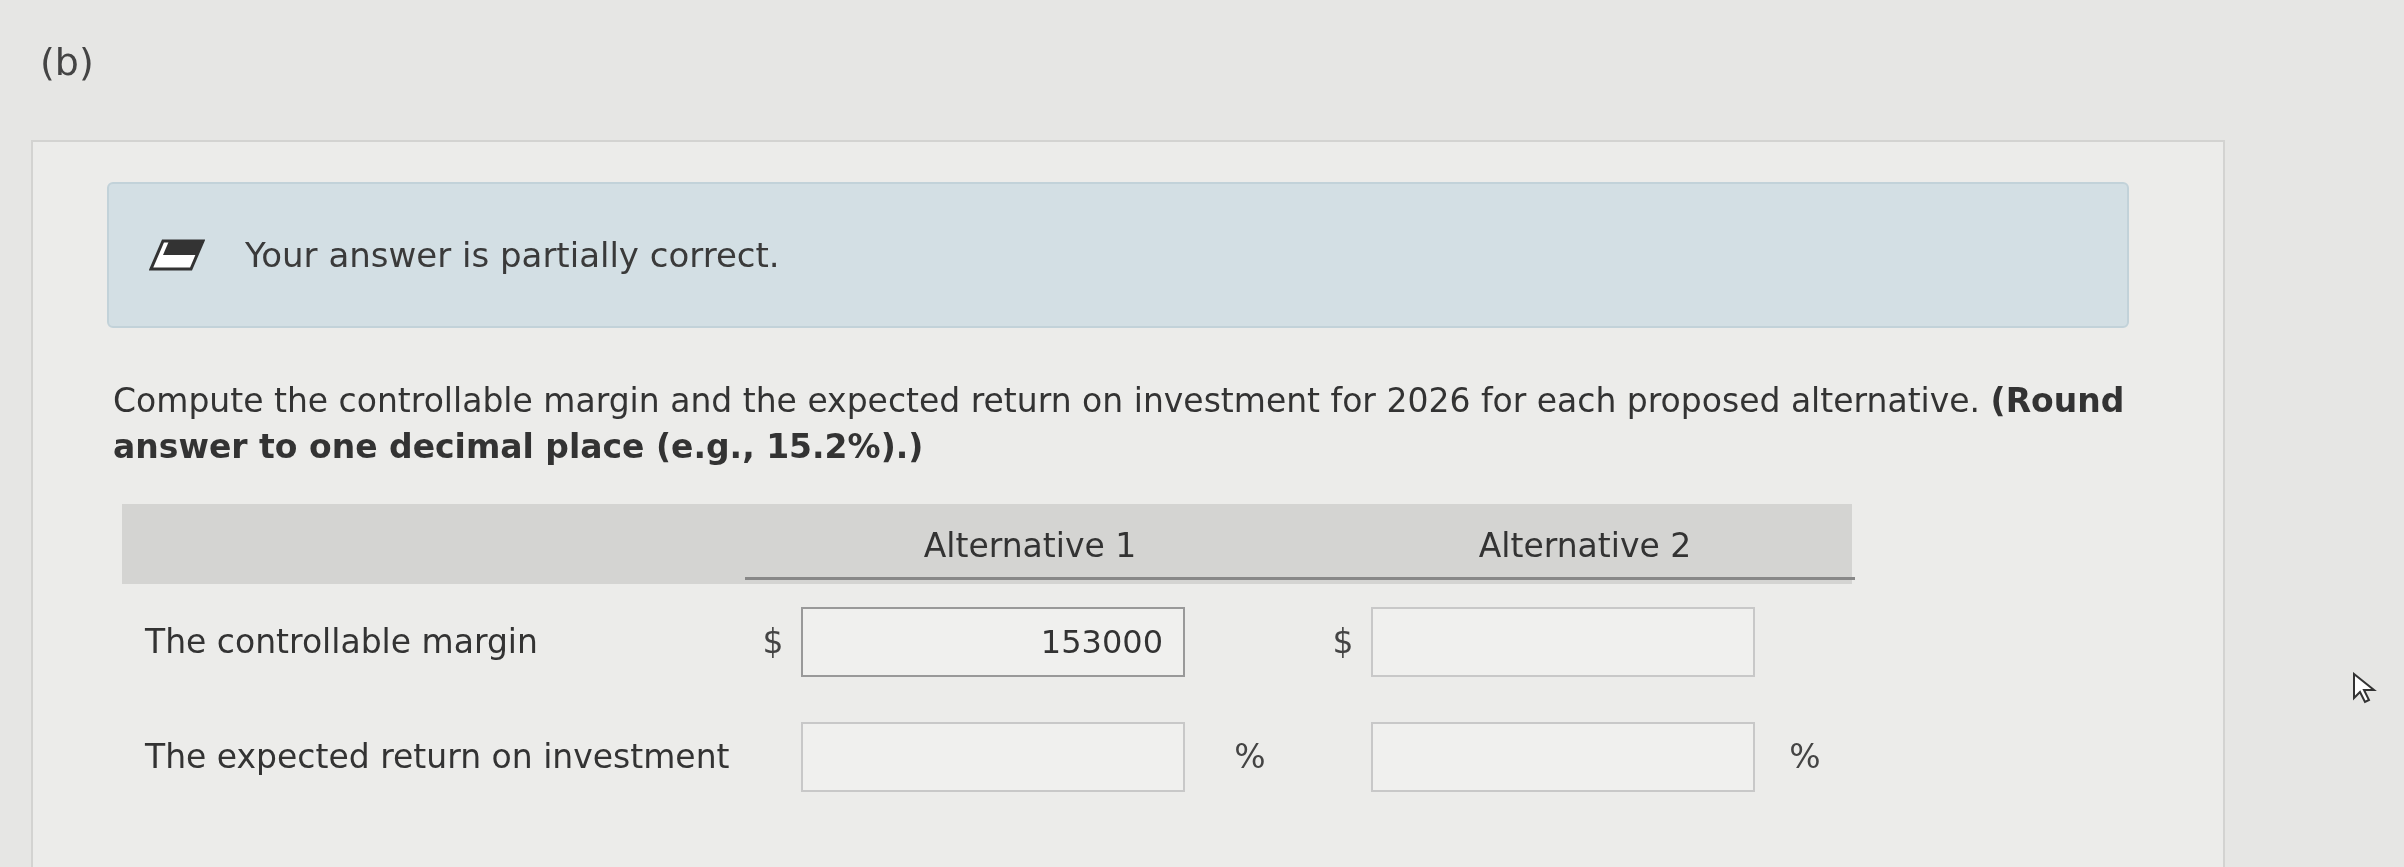 This screenshot has height=867, width=2404. I want to click on column-header: Alternative 1, so click(1030, 544).